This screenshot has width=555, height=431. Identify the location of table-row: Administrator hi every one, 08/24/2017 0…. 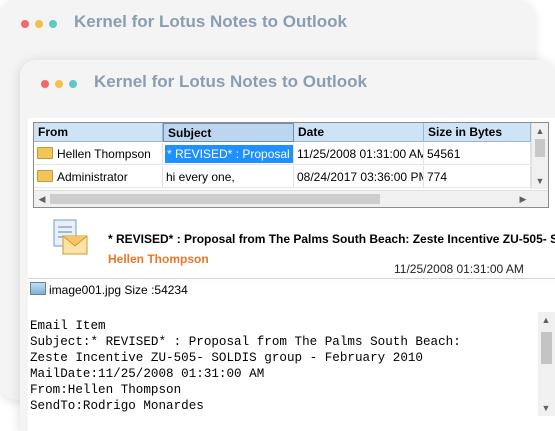
(282, 177).